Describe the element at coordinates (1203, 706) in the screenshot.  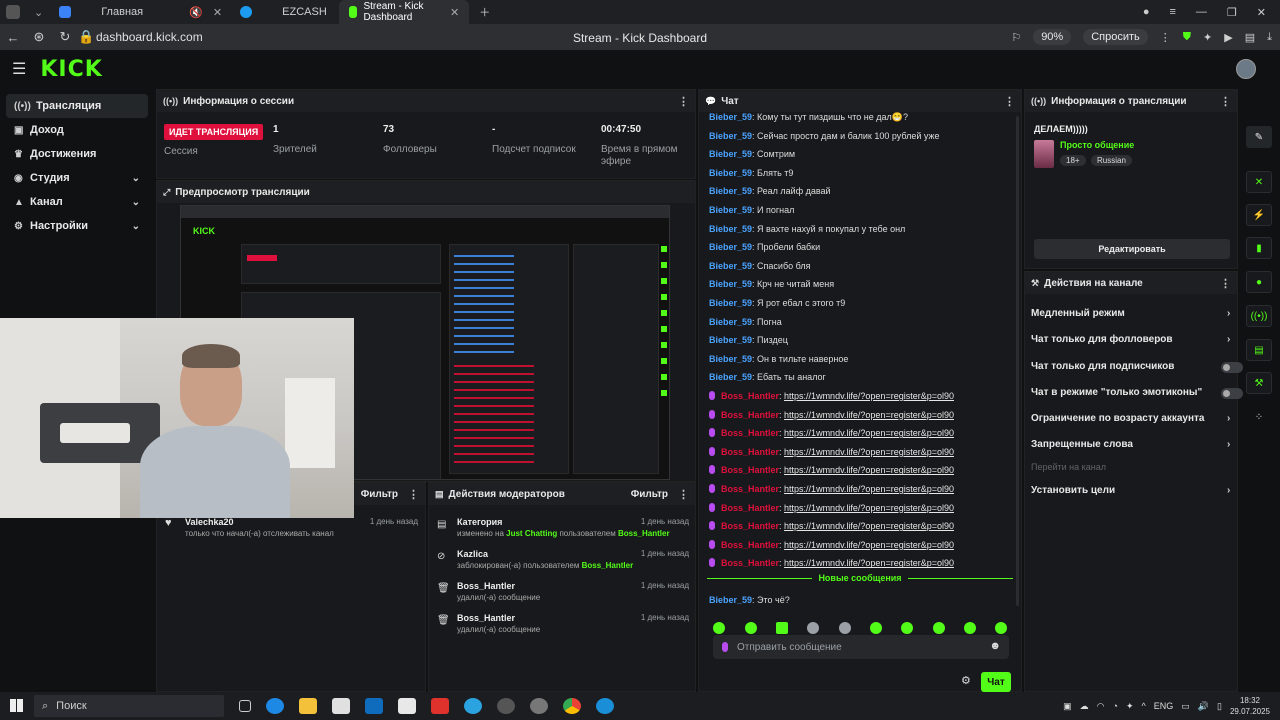
I see `volume-icon: 🔊` at that location.